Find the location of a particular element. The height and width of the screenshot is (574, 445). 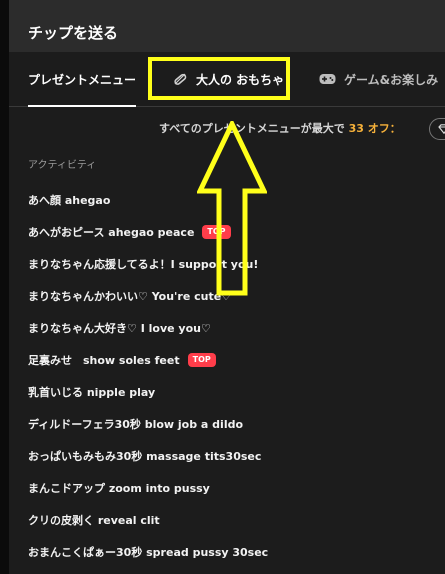

list-item-label: 乳首いじる nipple play is located at coordinates (92, 392).